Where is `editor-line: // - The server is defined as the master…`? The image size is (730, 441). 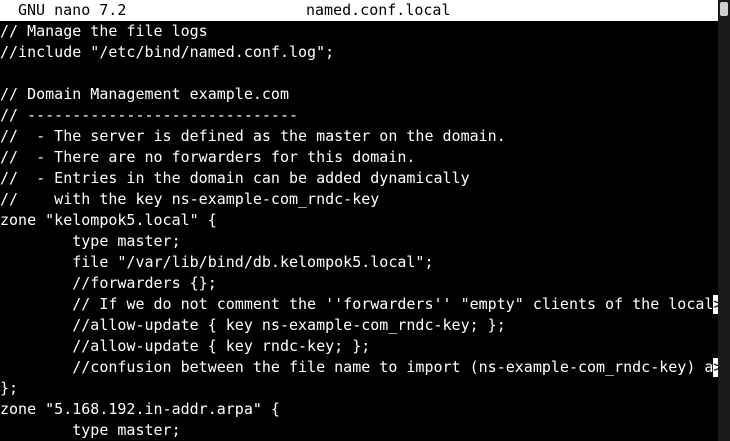 editor-line: // - The server is defined as the master… is located at coordinates (359, 136).